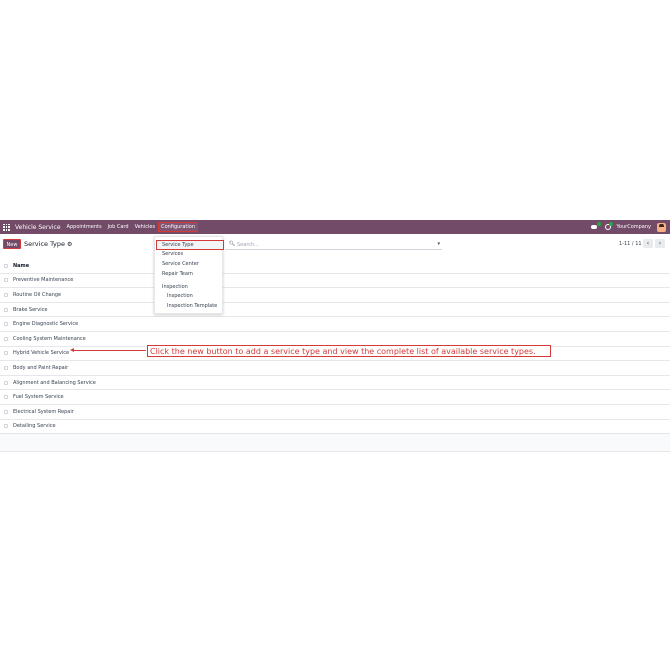 The image size is (670, 670). I want to click on page-title: Service Type, so click(45, 244).